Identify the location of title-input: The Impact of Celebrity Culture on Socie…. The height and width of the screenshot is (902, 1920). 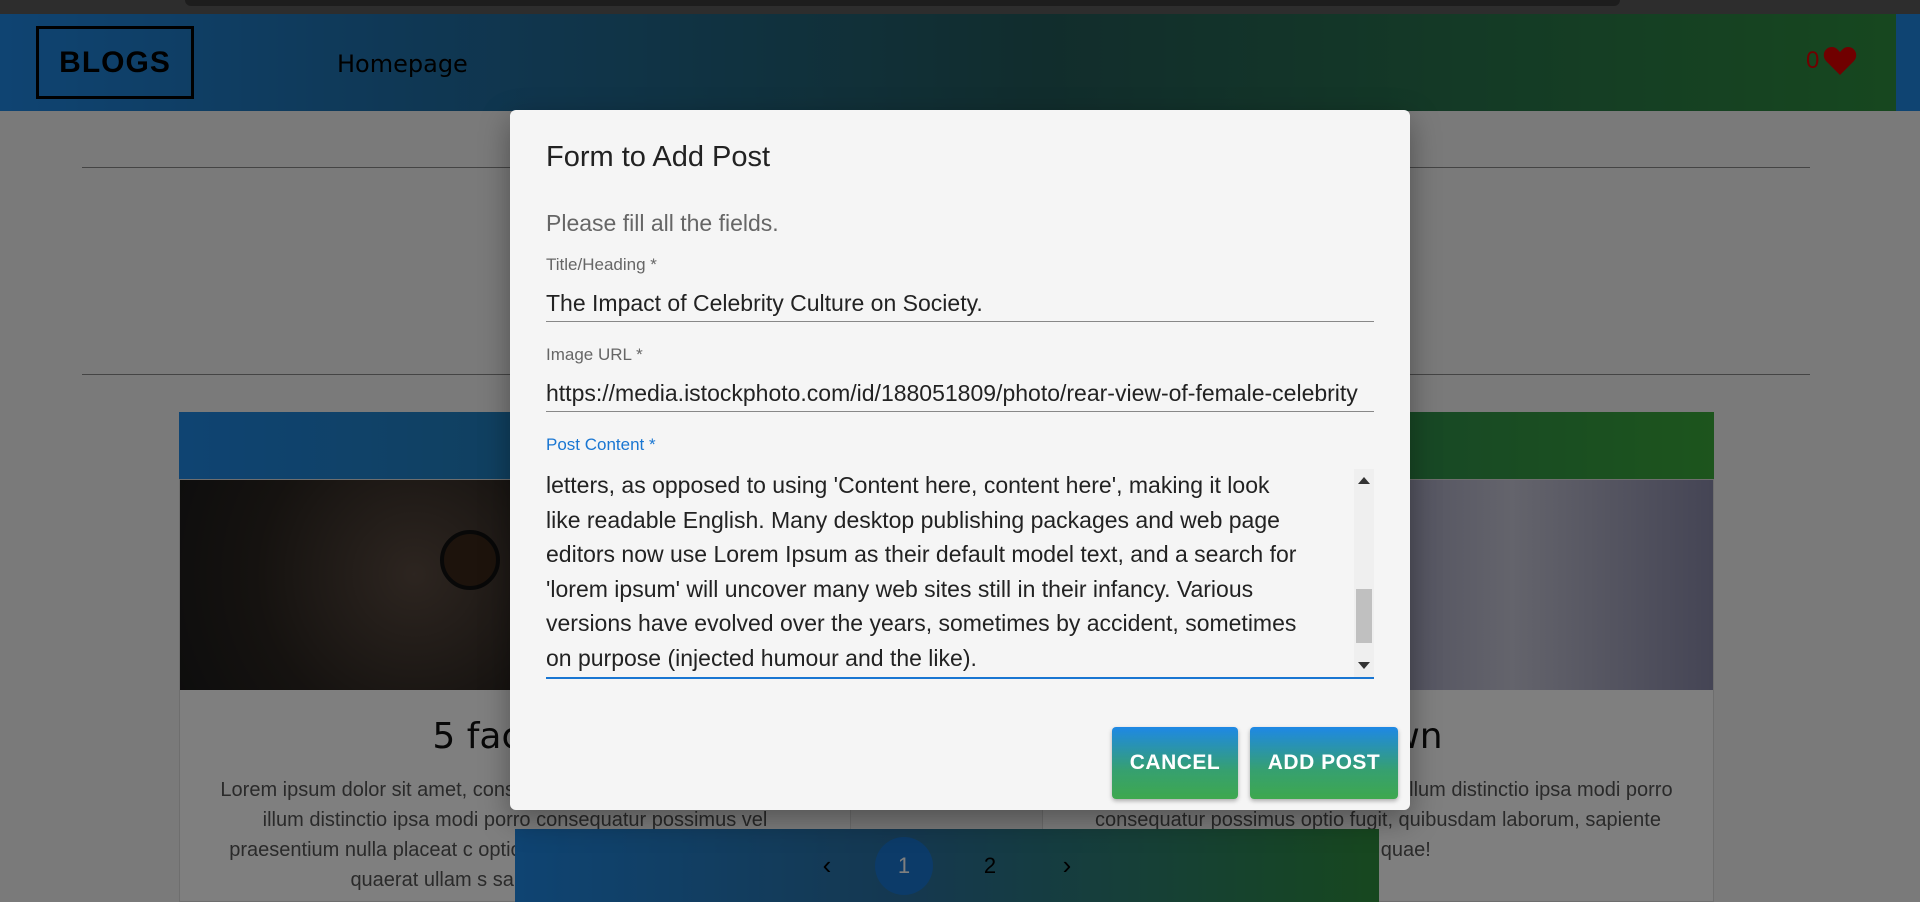
(960, 303).